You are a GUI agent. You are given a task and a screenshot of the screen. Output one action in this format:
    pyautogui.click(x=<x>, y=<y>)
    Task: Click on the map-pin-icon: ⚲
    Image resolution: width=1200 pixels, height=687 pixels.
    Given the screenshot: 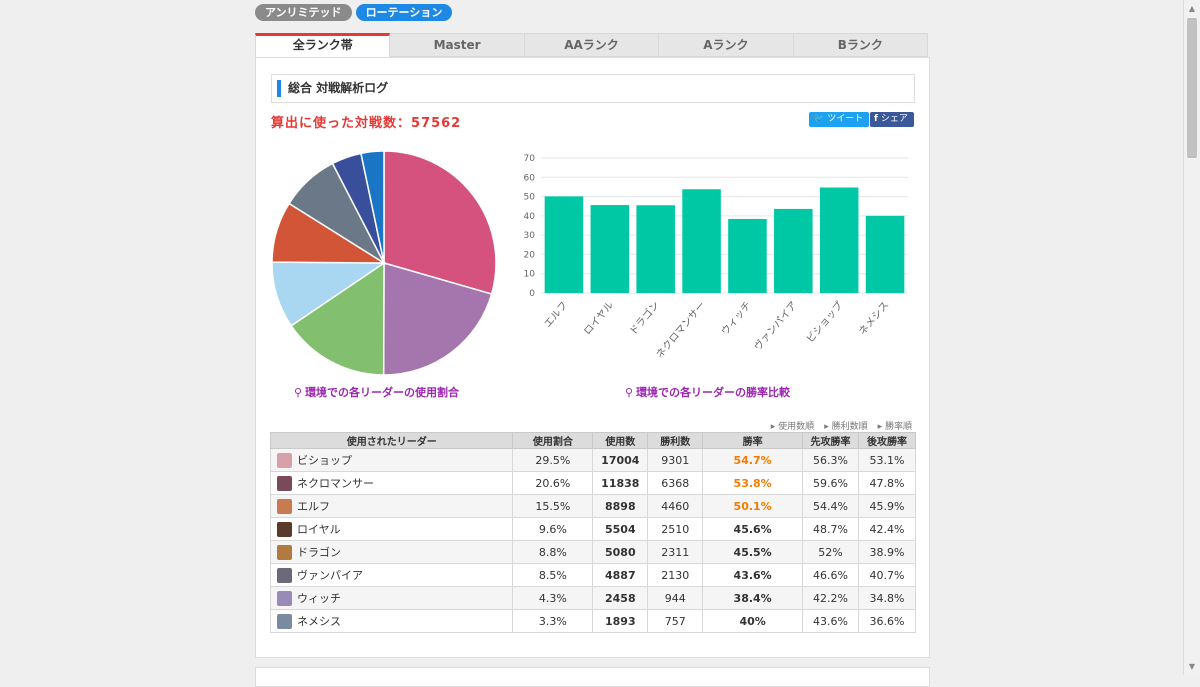 What is the action you would take?
    pyautogui.click(x=298, y=392)
    